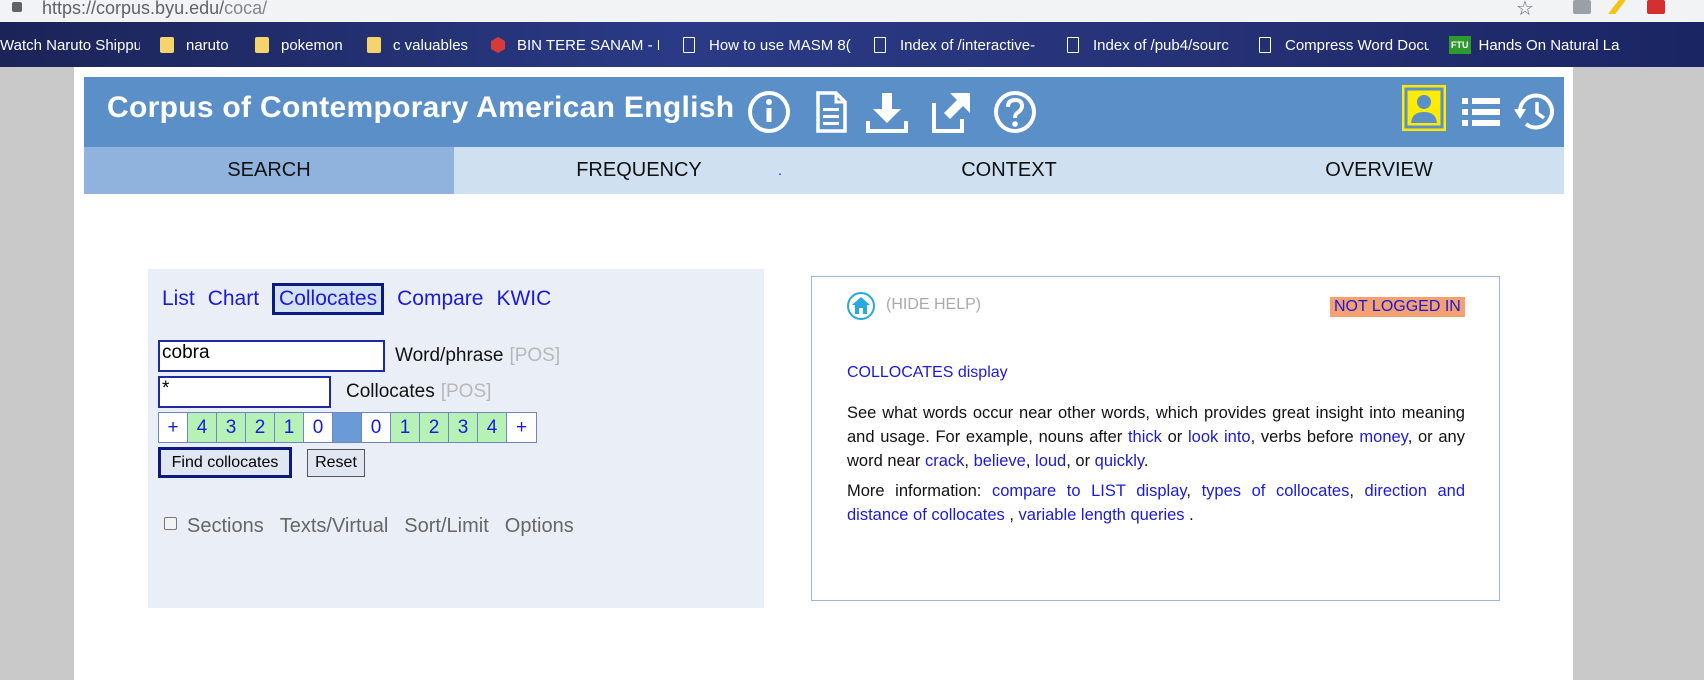 The width and height of the screenshot is (1704, 680). I want to click on span-right-4: 4, so click(492, 427).